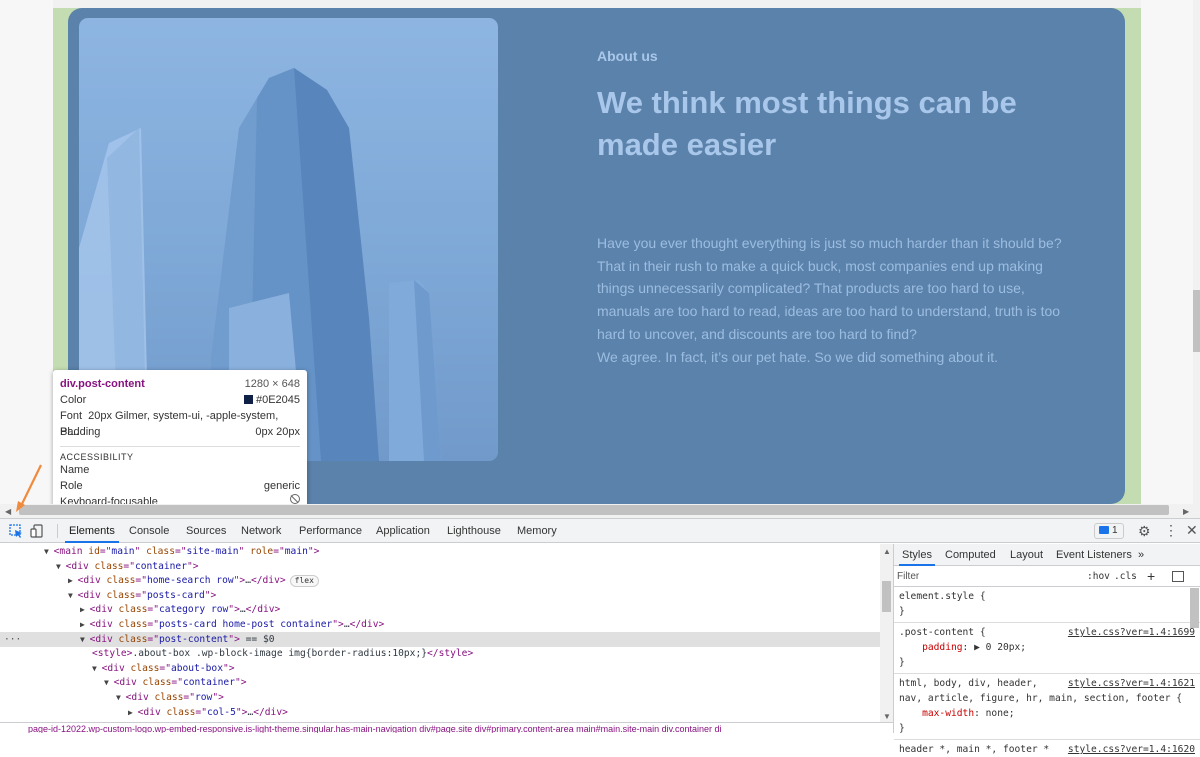 Image resolution: width=1200 pixels, height=757 pixels. What do you see at coordinates (440, 639) in the screenshot?
I see `dom-node-line: ··· ▼ <div class="post-content"> == $0` at bounding box center [440, 639].